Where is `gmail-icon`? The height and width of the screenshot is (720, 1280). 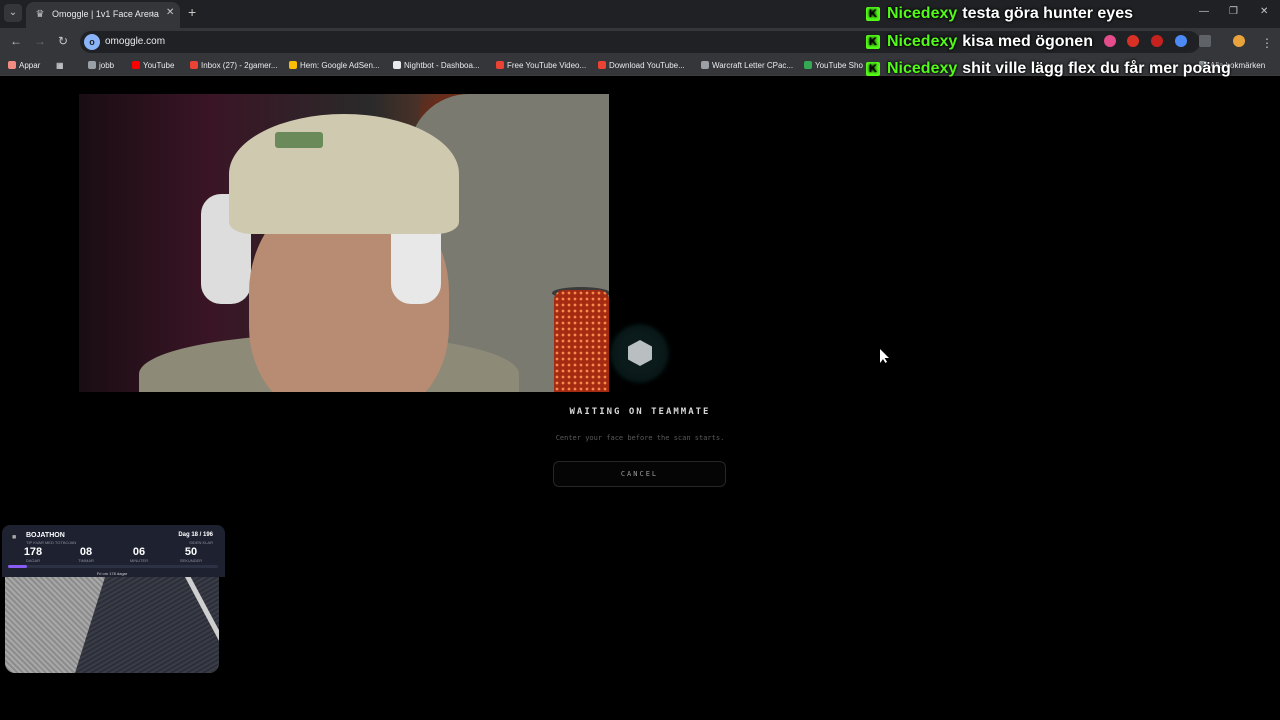 gmail-icon is located at coordinates (194, 65).